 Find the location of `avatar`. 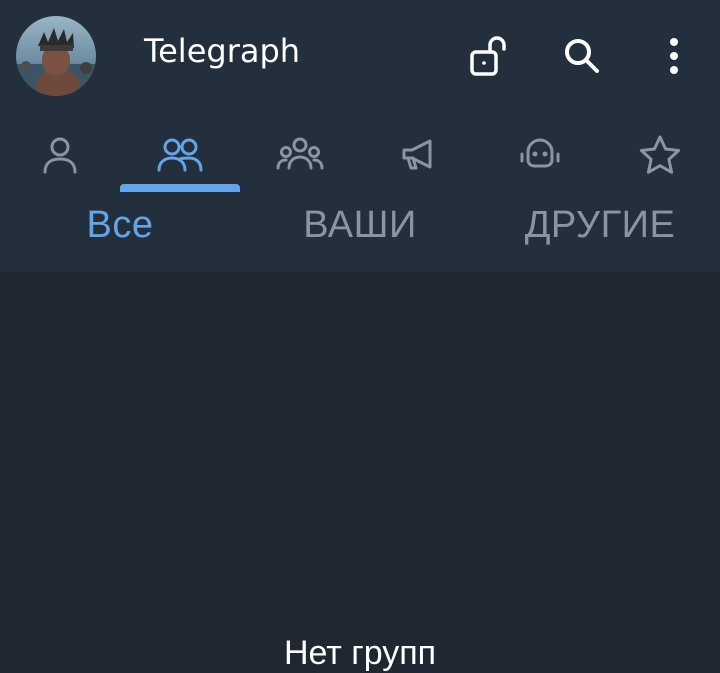

avatar is located at coordinates (56, 56).